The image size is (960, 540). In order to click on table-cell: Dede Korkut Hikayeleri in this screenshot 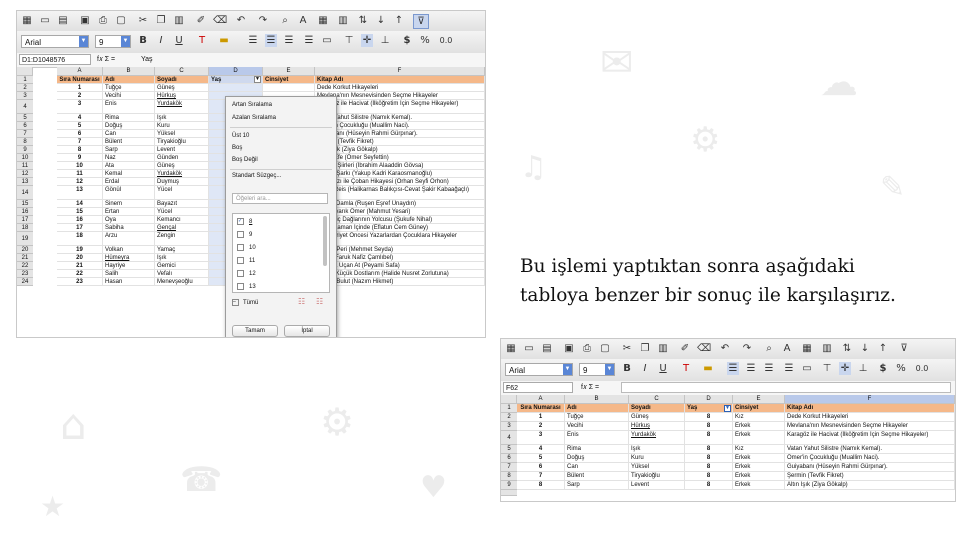, I will do `click(400, 88)`.